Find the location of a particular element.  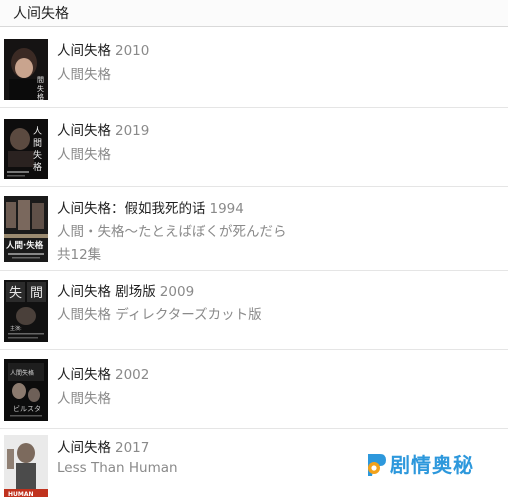

movie-original-title: 人間失格 ディレクターズカット版 is located at coordinates (159, 315).